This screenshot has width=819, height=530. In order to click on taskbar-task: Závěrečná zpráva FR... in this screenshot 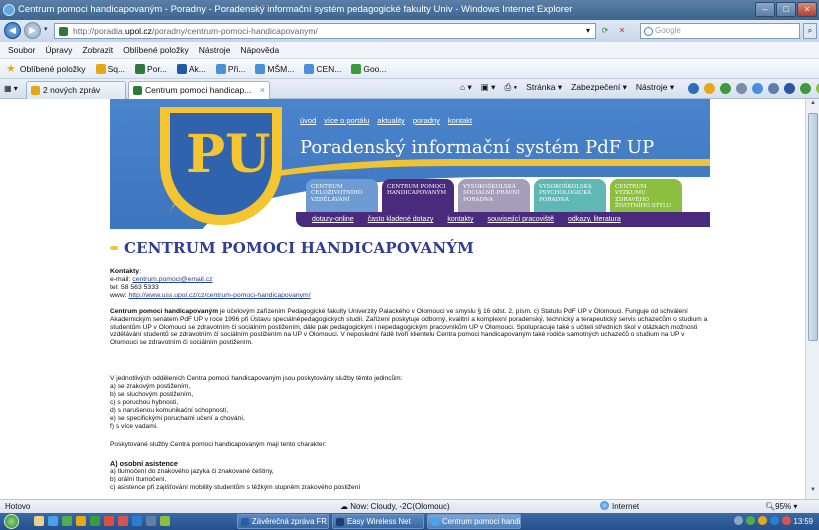, I will do `click(283, 521)`.